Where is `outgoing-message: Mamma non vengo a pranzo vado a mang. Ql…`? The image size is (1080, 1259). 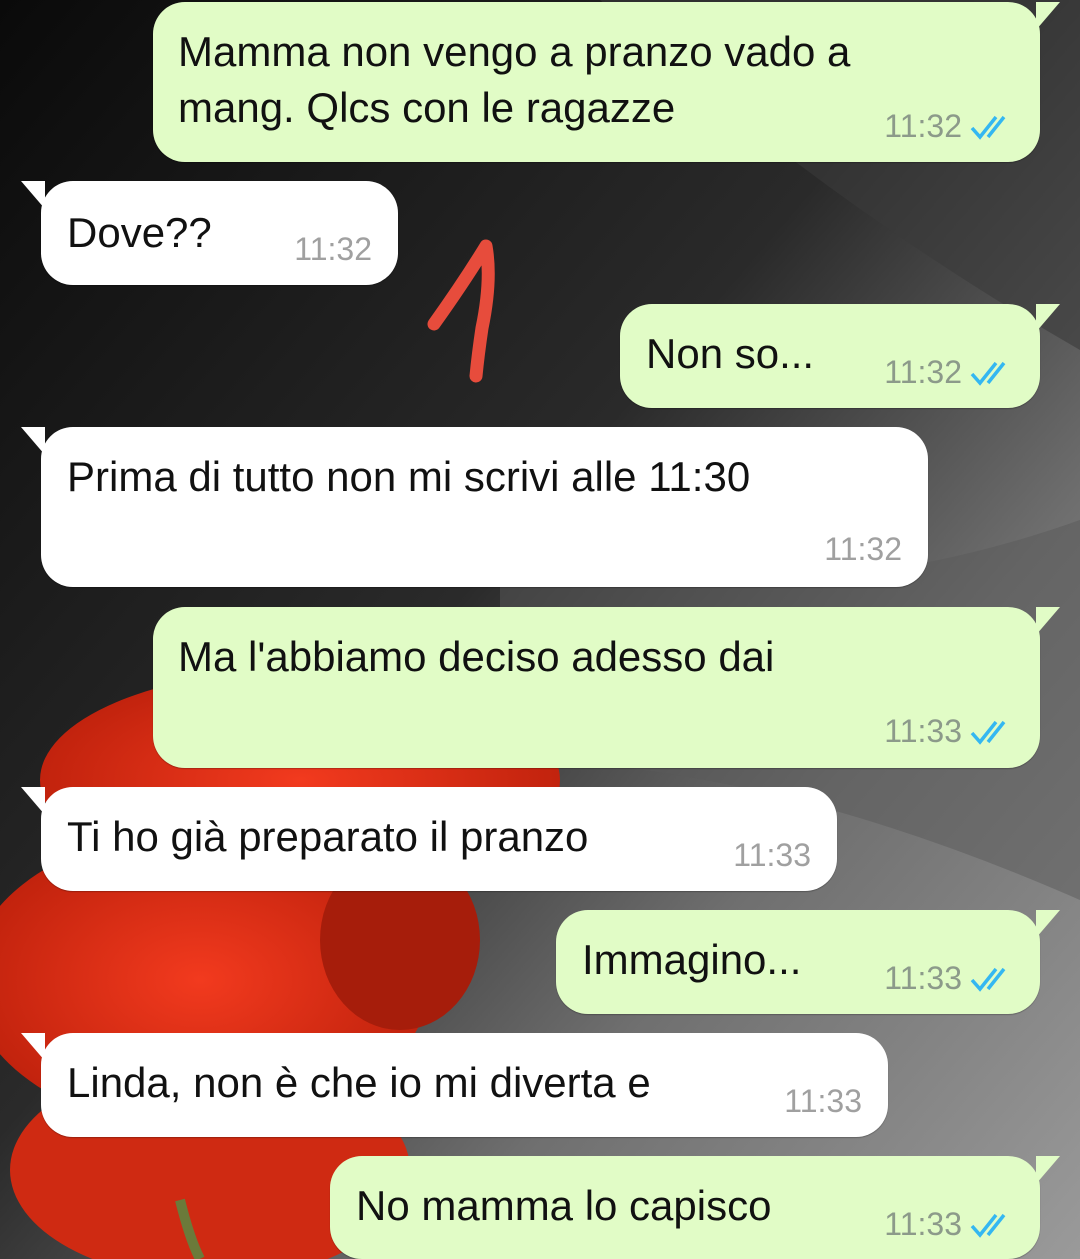
outgoing-message: Mamma non vengo a pranzo vado a mang. Ql… is located at coordinates (606, 82).